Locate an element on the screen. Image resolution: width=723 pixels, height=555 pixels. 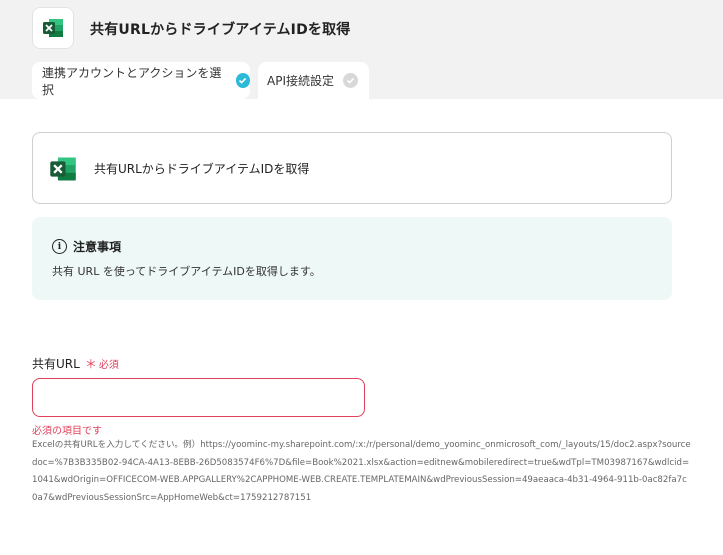
url-field-label: 共有URL ＊ 必須 is located at coordinates (75, 363).